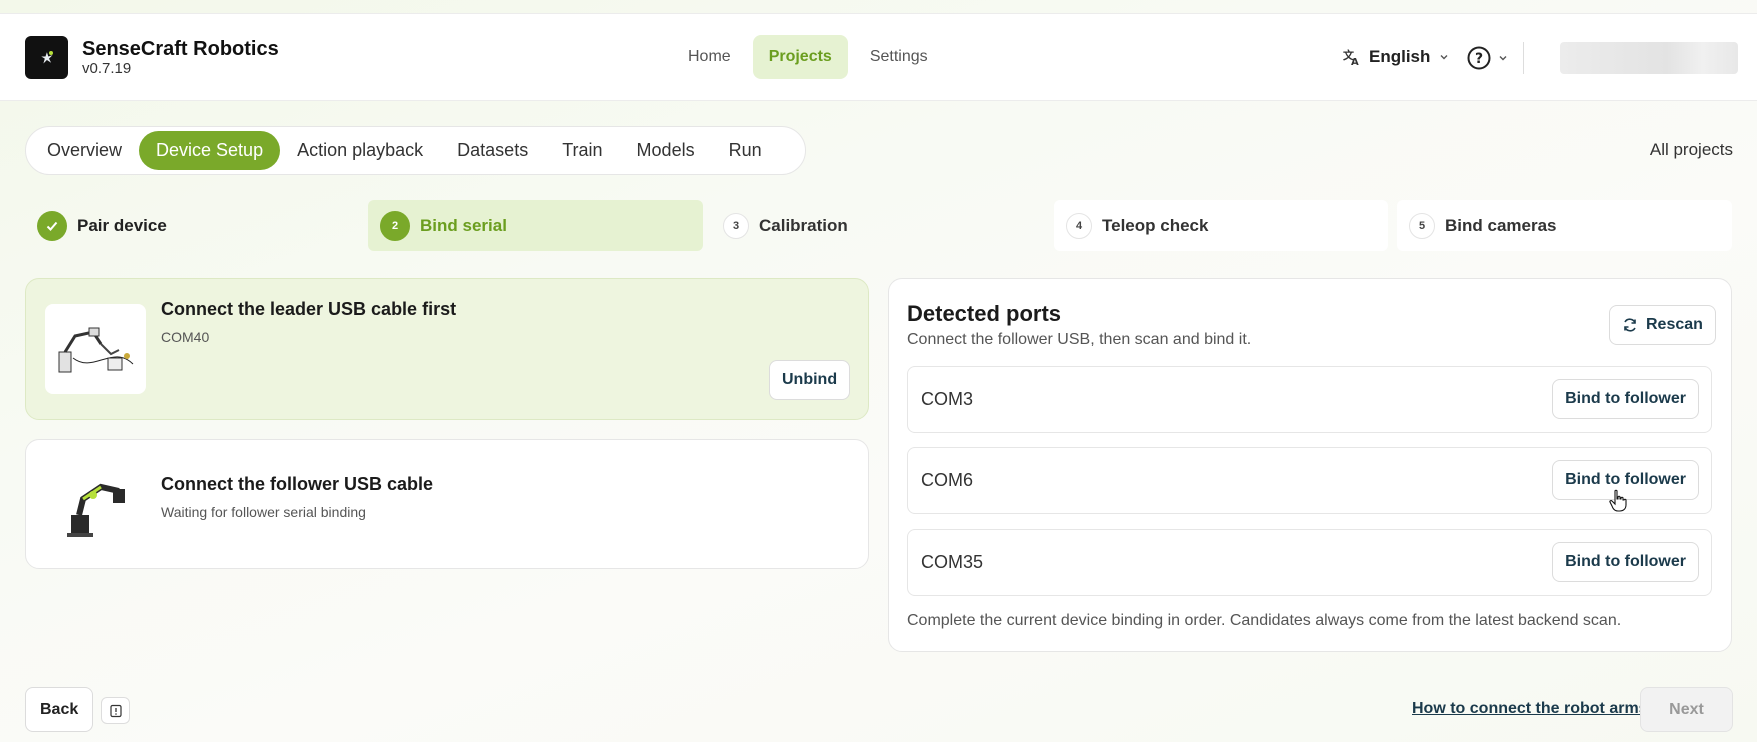 This screenshot has height=742, width=1757. Describe the element at coordinates (492, 150) in the screenshot. I see `tab-datasets: Datasets` at that location.